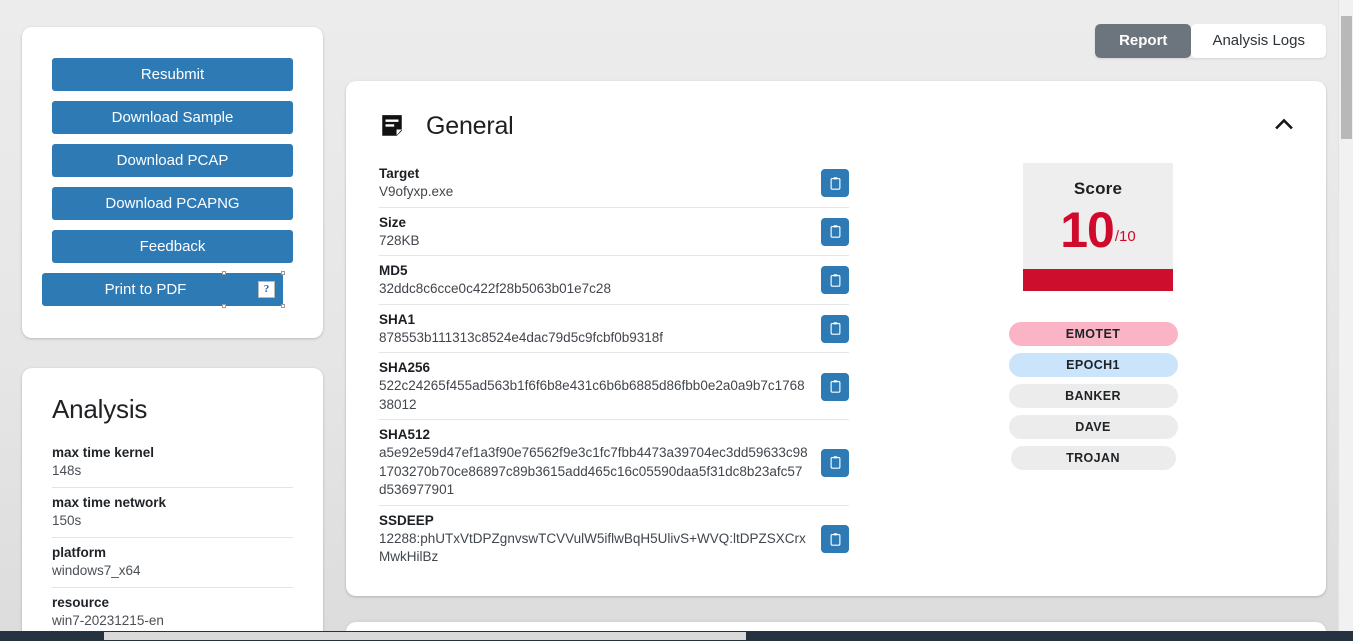  I want to click on score-label: Score, so click(1098, 188).